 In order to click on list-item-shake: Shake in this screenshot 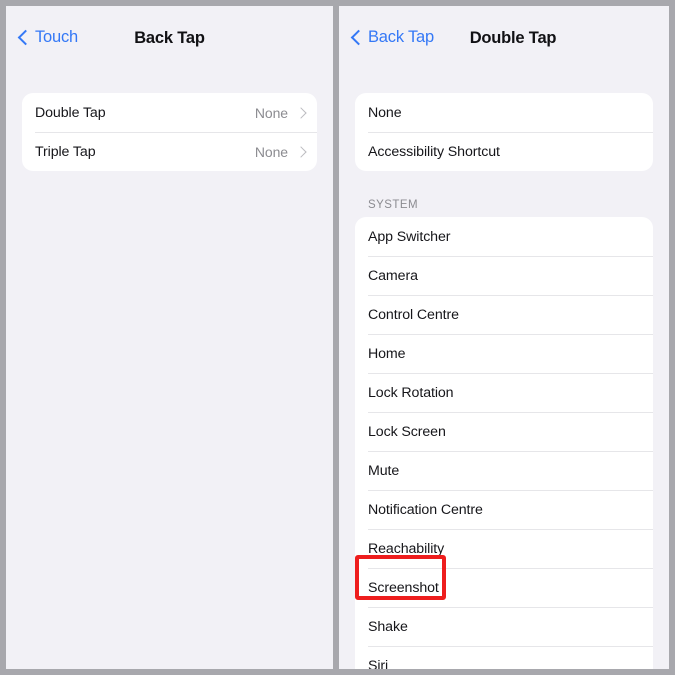, I will do `click(504, 626)`.